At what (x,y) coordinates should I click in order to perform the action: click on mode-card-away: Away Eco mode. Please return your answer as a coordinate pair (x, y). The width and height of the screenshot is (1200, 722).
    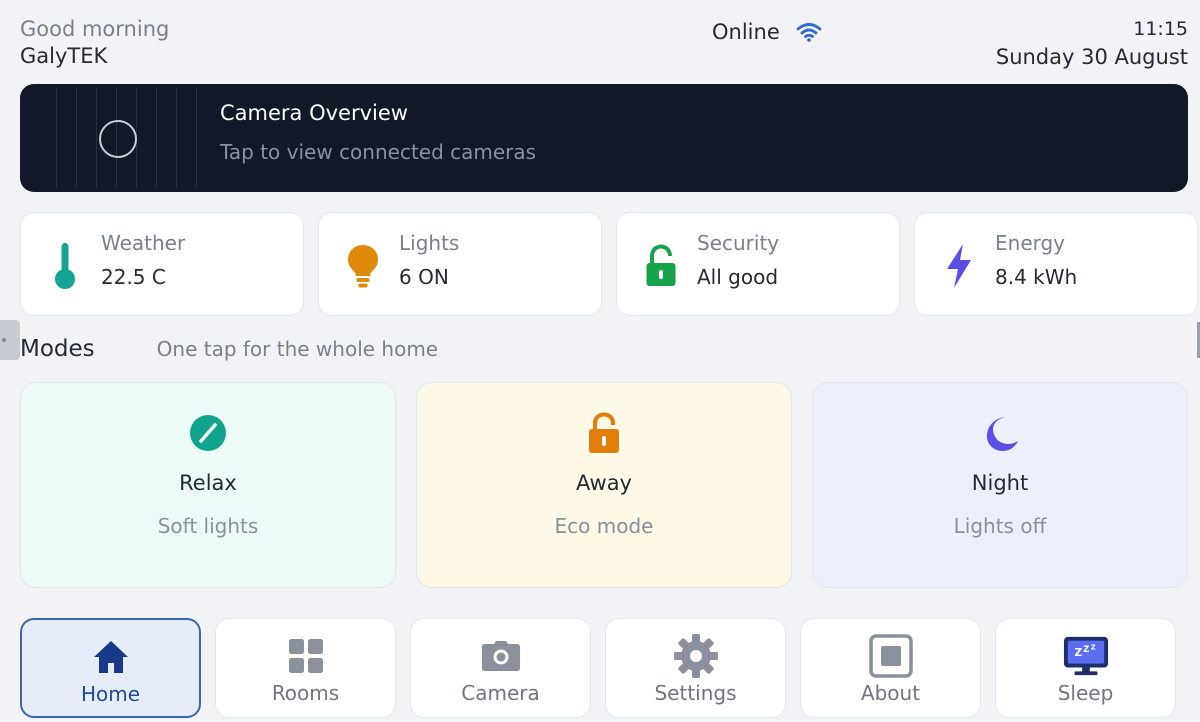
    Looking at the image, I should click on (604, 485).